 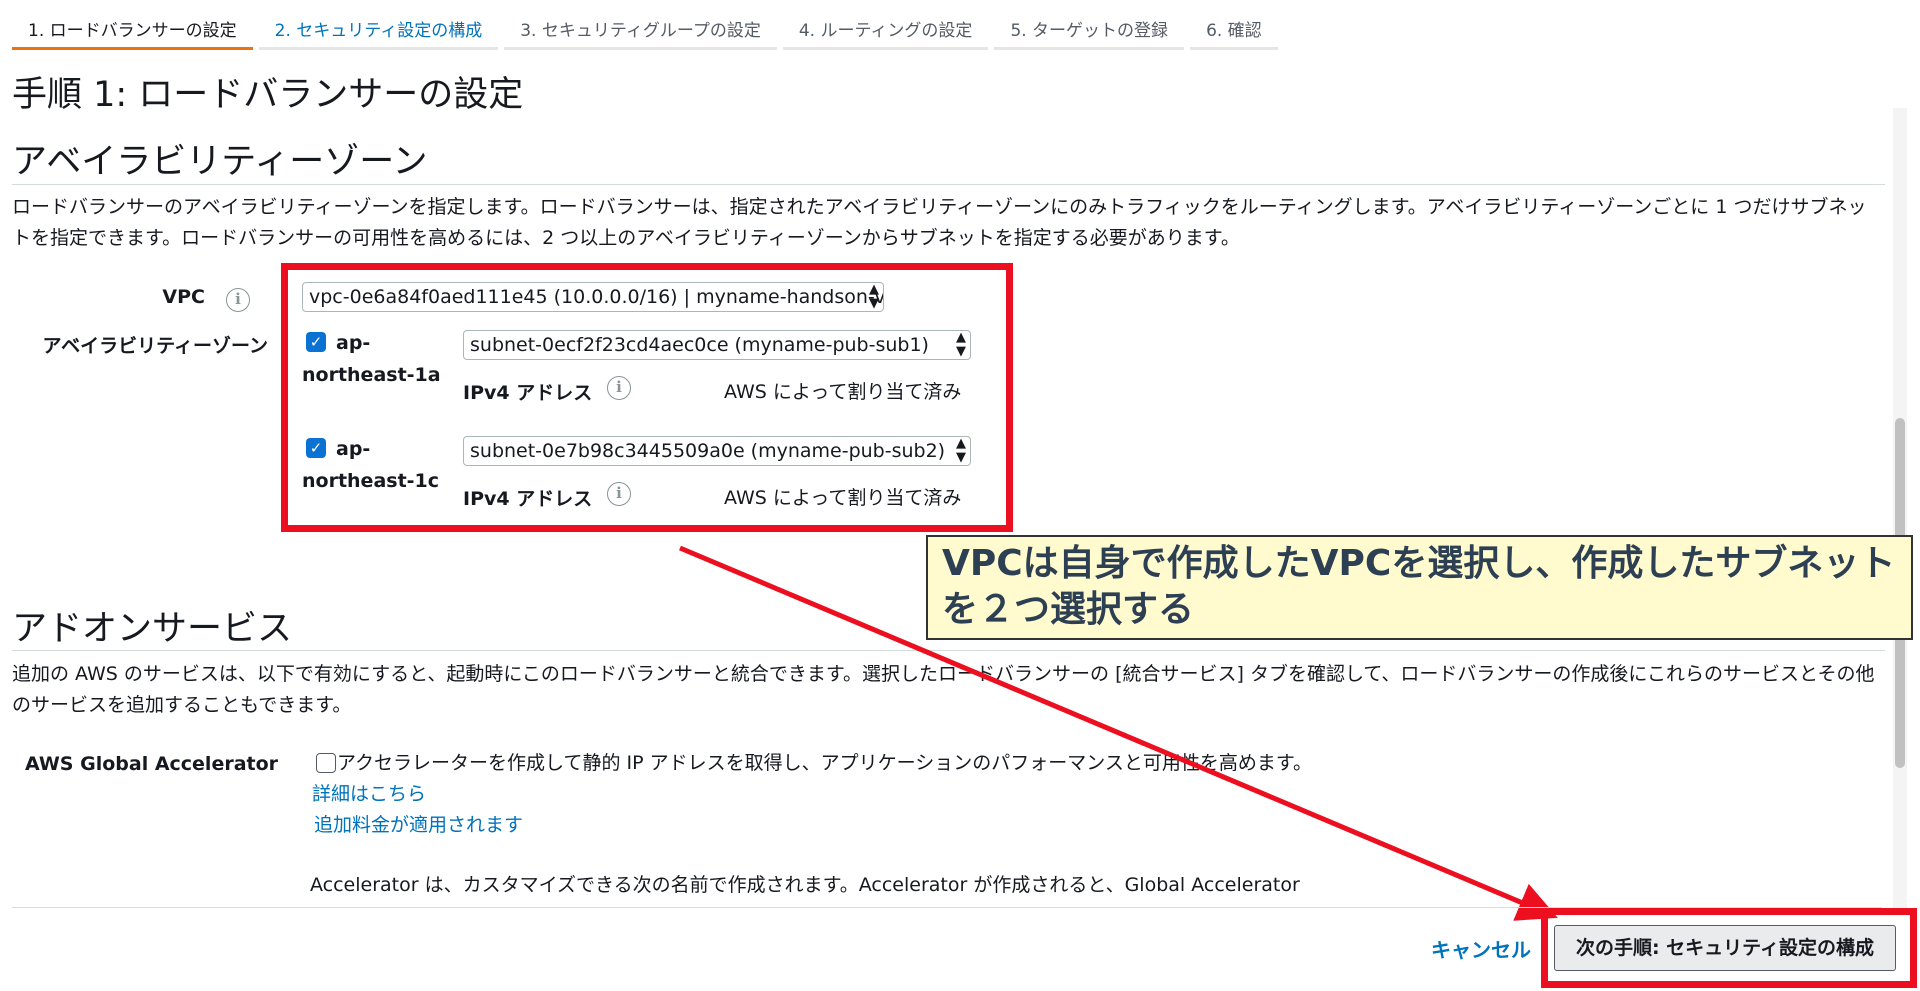 I want to click on cancel-link: キャンセル, so click(x=1481, y=948).